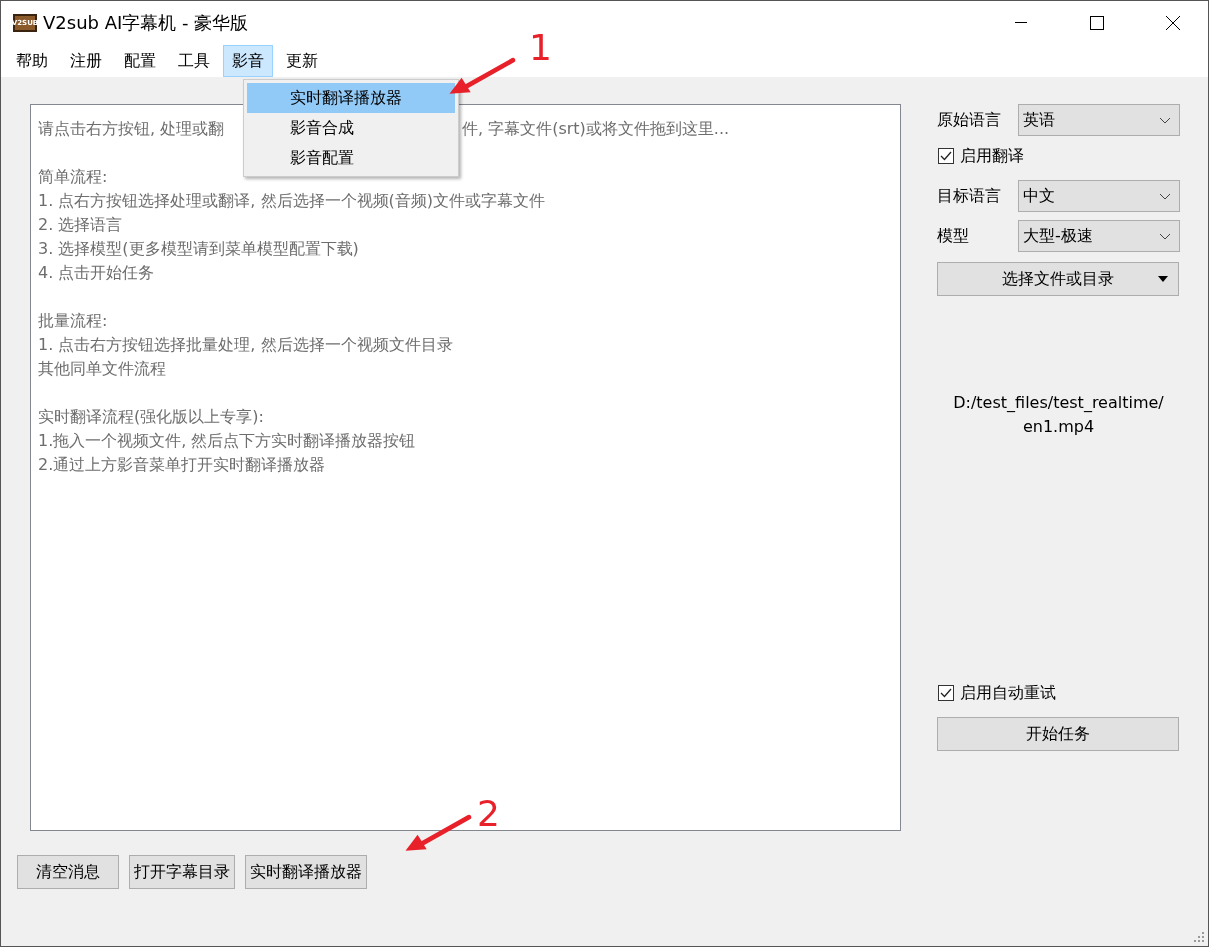 This screenshot has height=947, width=1209. What do you see at coordinates (73, 321) in the screenshot?
I see `message-text: 批量流程:` at bounding box center [73, 321].